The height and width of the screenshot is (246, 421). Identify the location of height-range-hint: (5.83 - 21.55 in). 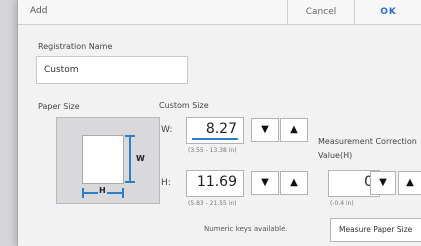
(212, 203).